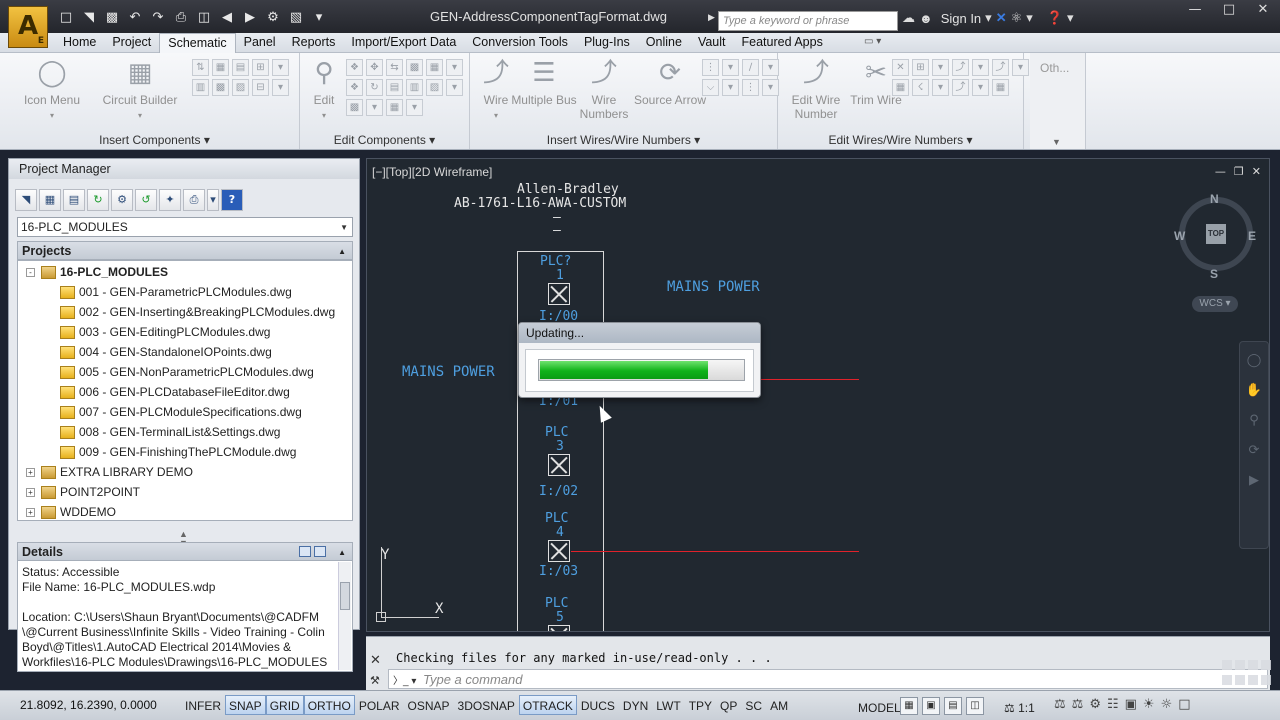 The image size is (1280, 720). Describe the element at coordinates (429, 705) in the screenshot. I see `toggle-osnap: OSNAP` at that location.